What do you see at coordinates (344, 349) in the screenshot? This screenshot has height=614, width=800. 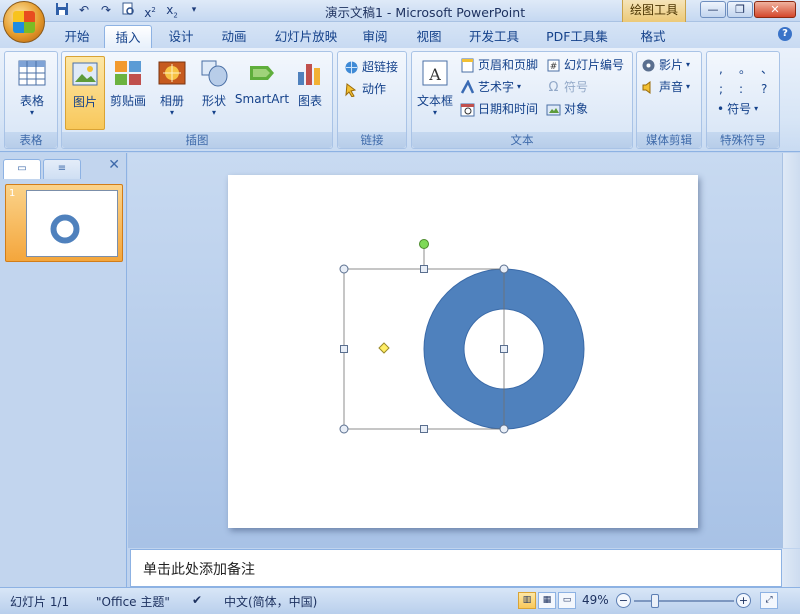 I see `resize-handle-w` at bounding box center [344, 349].